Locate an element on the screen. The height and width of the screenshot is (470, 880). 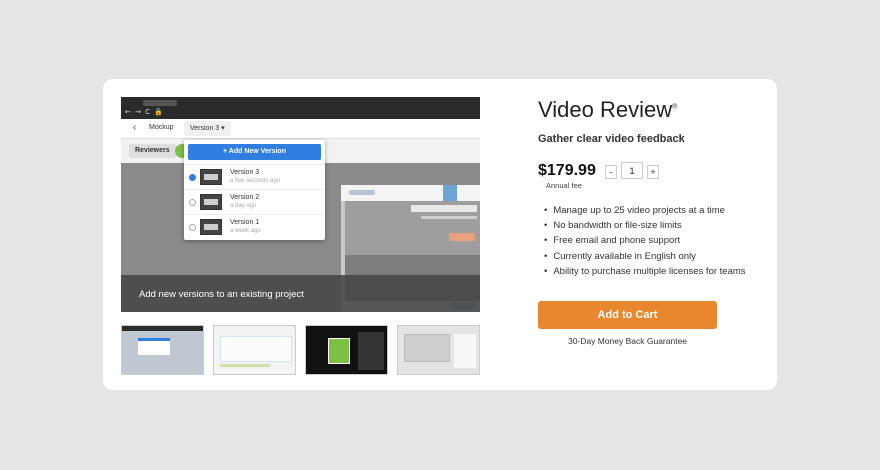
screenshot-caption: Add new versions to an existing project is located at coordinates (300, 293).